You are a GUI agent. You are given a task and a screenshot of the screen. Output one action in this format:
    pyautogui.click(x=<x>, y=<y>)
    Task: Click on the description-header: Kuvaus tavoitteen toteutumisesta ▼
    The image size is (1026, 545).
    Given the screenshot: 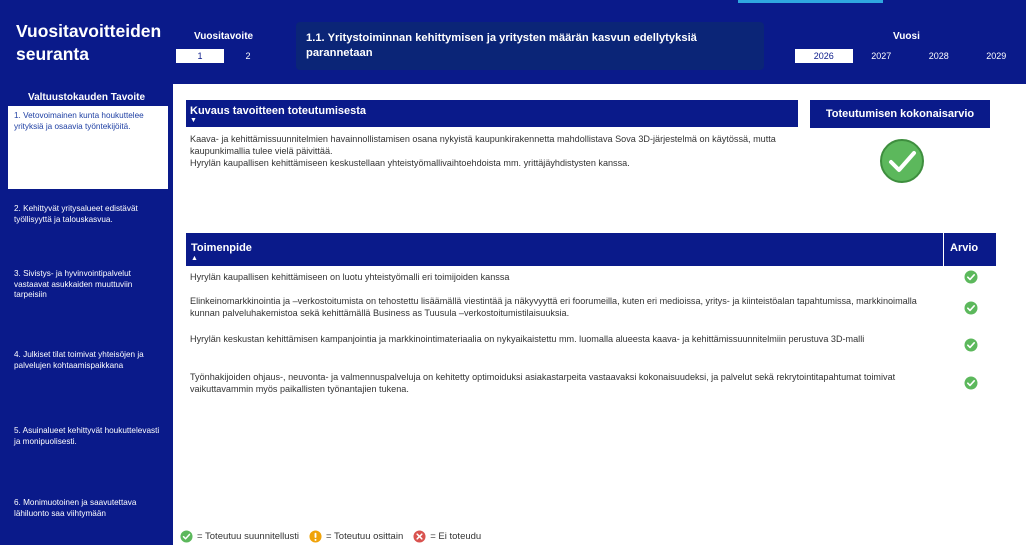 What is the action you would take?
    pyautogui.click(x=492, y=113)
    